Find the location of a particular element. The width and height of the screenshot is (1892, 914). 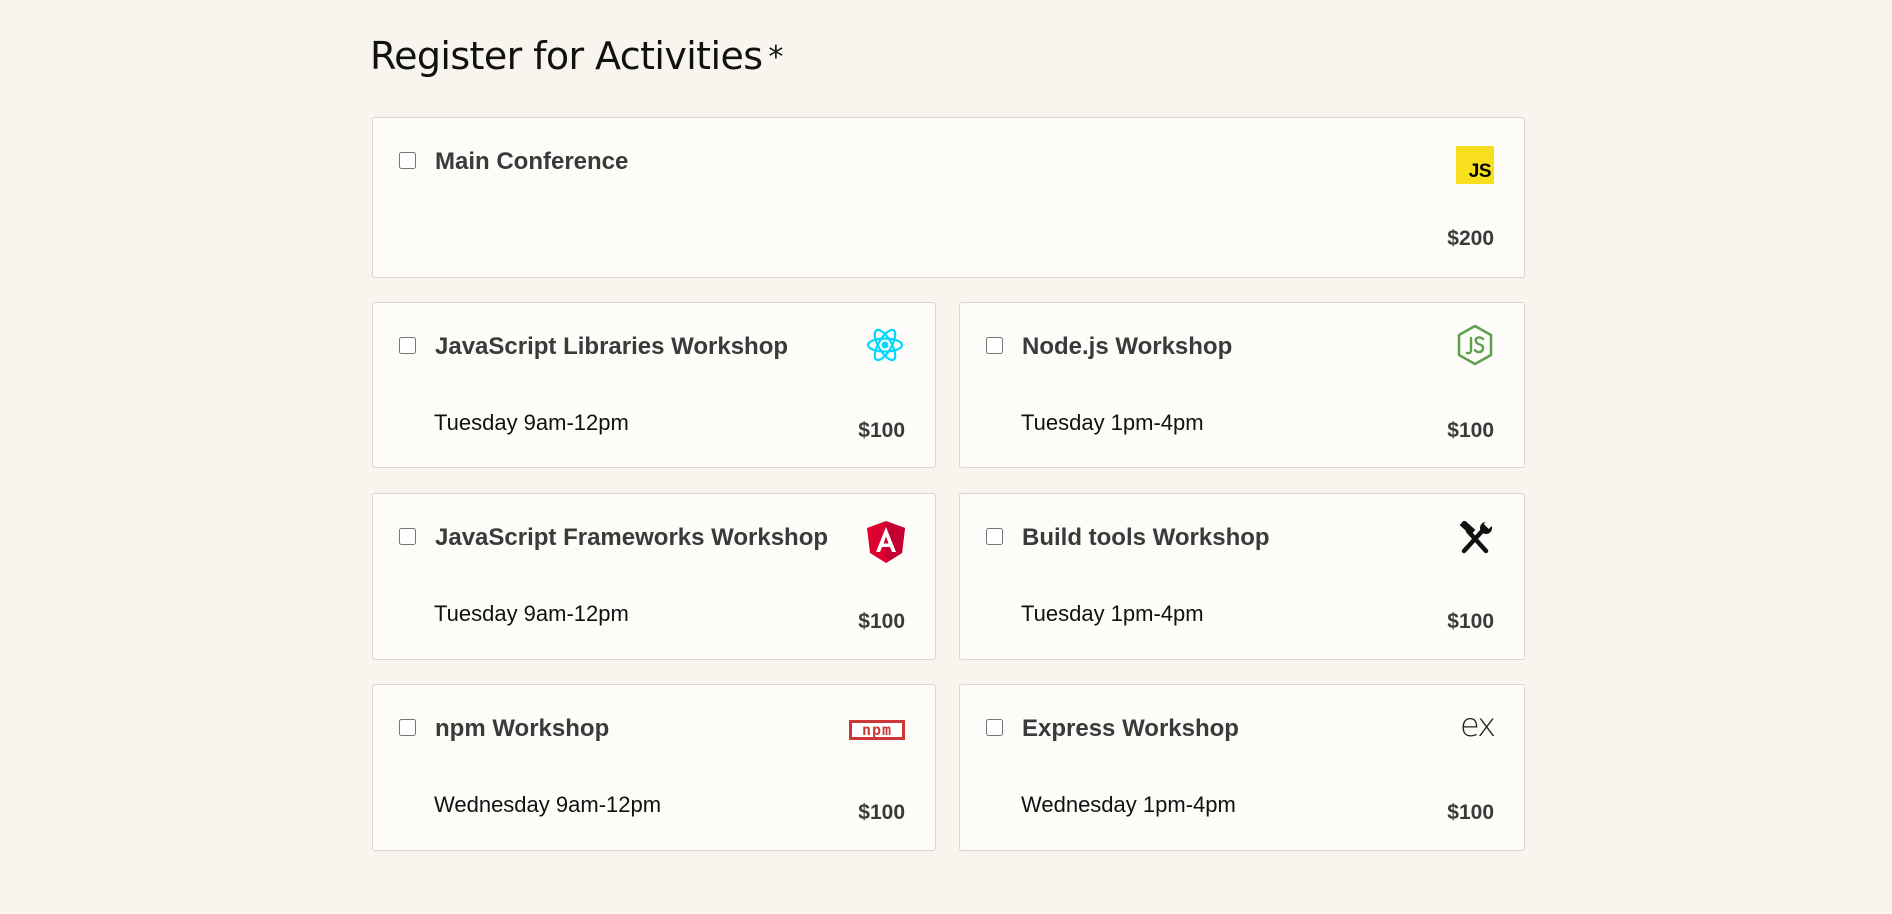

express-logo-icon: ex is located at coordinates (1477, 725).